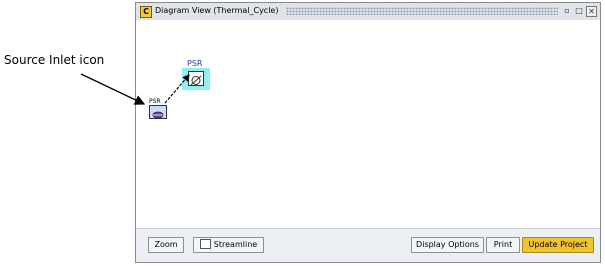 The height and width of the screenshot is (266, 605). I want to click on psr-node: PSR, so click(197, 76).